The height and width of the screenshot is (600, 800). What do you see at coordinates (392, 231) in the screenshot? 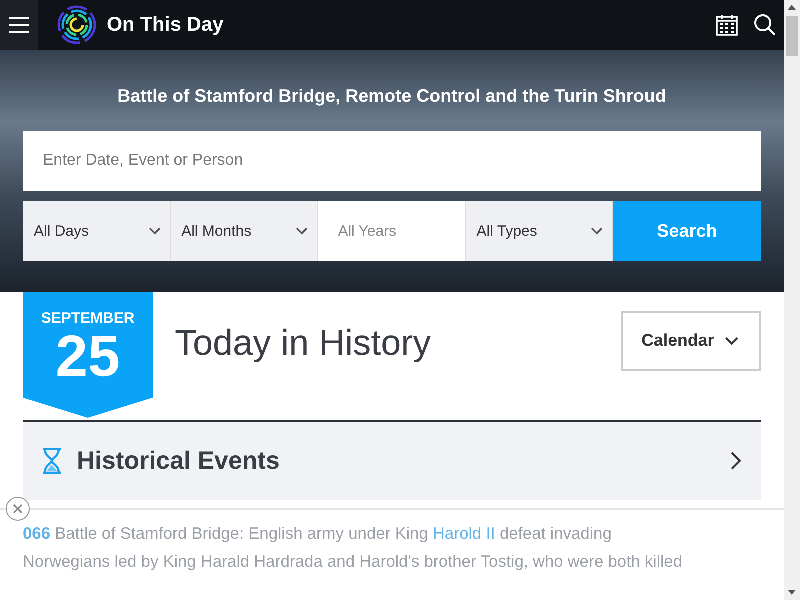
I see `year-field: All Years` at bounding box center [392, 231].